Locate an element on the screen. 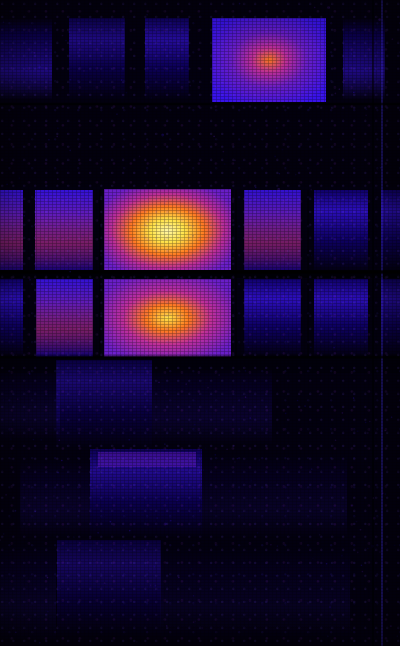 Image resolution: width=400 pixels, height=646 pixels. bottom-right-faint is located at coordinates (255, 593).